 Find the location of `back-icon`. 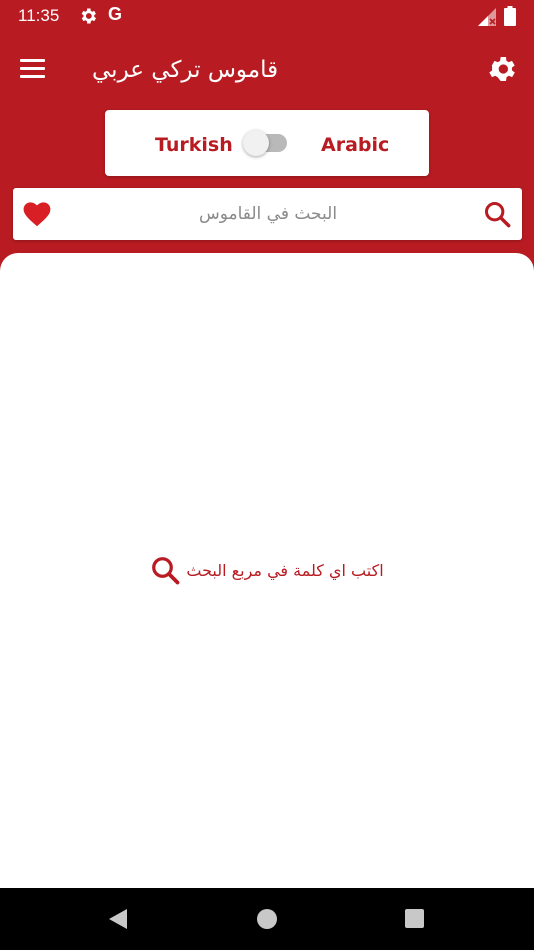

back-icon is located at coordinates (118, 919).